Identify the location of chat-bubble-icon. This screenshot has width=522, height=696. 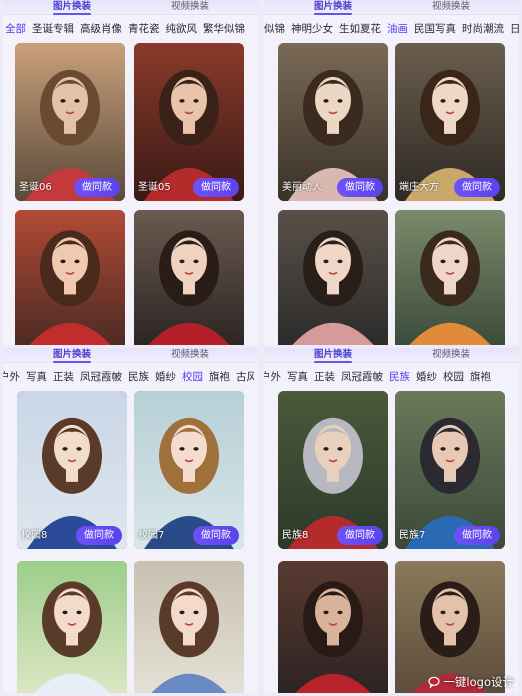
(434, 682).